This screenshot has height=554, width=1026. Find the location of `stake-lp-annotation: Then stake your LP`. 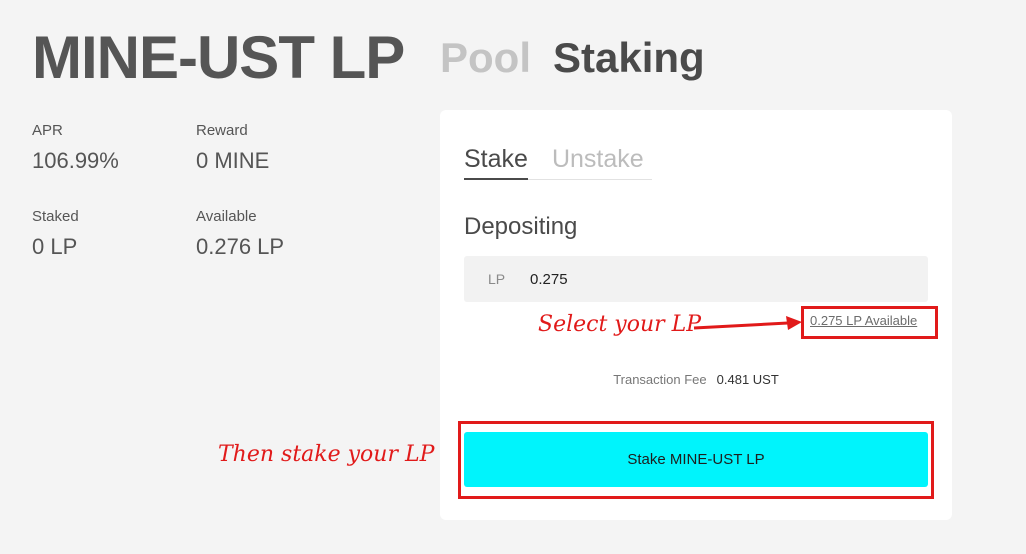

stake-lp-annotation: Then stake your LP is located at coordinates (326, 454).